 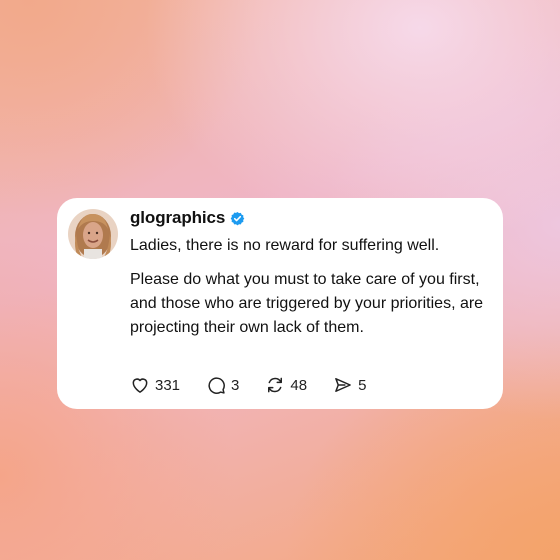 What do you see at coordinates (307, 218) in the screenshot?
I see `post-header: glographics` at bounding box center [307, 218].